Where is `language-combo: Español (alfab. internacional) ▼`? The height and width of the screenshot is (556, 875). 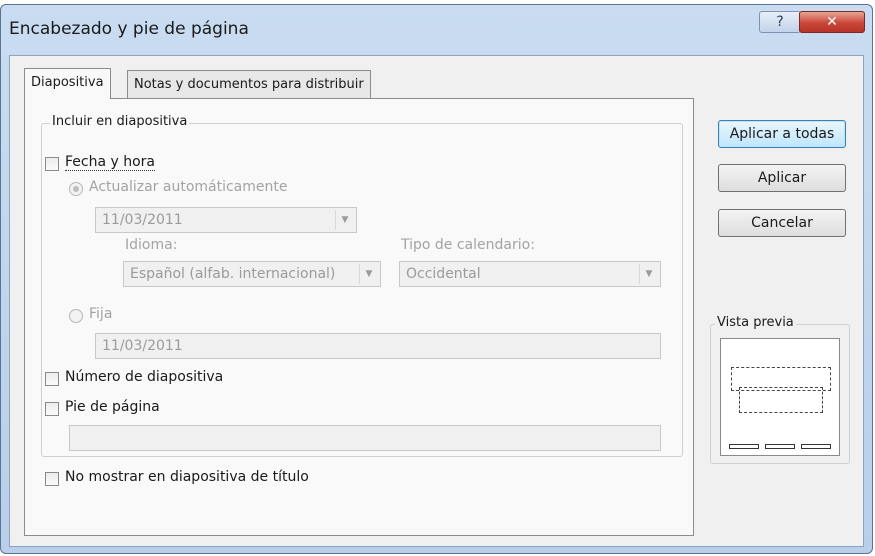 language-combo: Español (alfab. internacional) ▼ is located at coordinates (252, 274).